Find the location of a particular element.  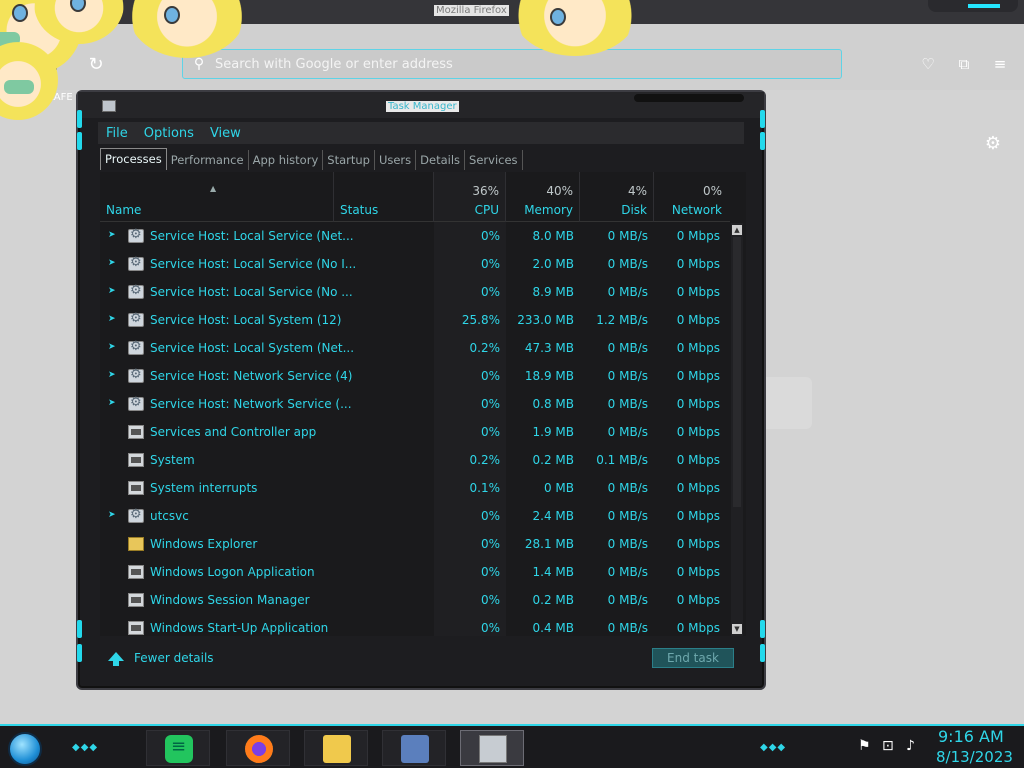

taskbar-app-file-explorer is located at coordinates (336, 748).